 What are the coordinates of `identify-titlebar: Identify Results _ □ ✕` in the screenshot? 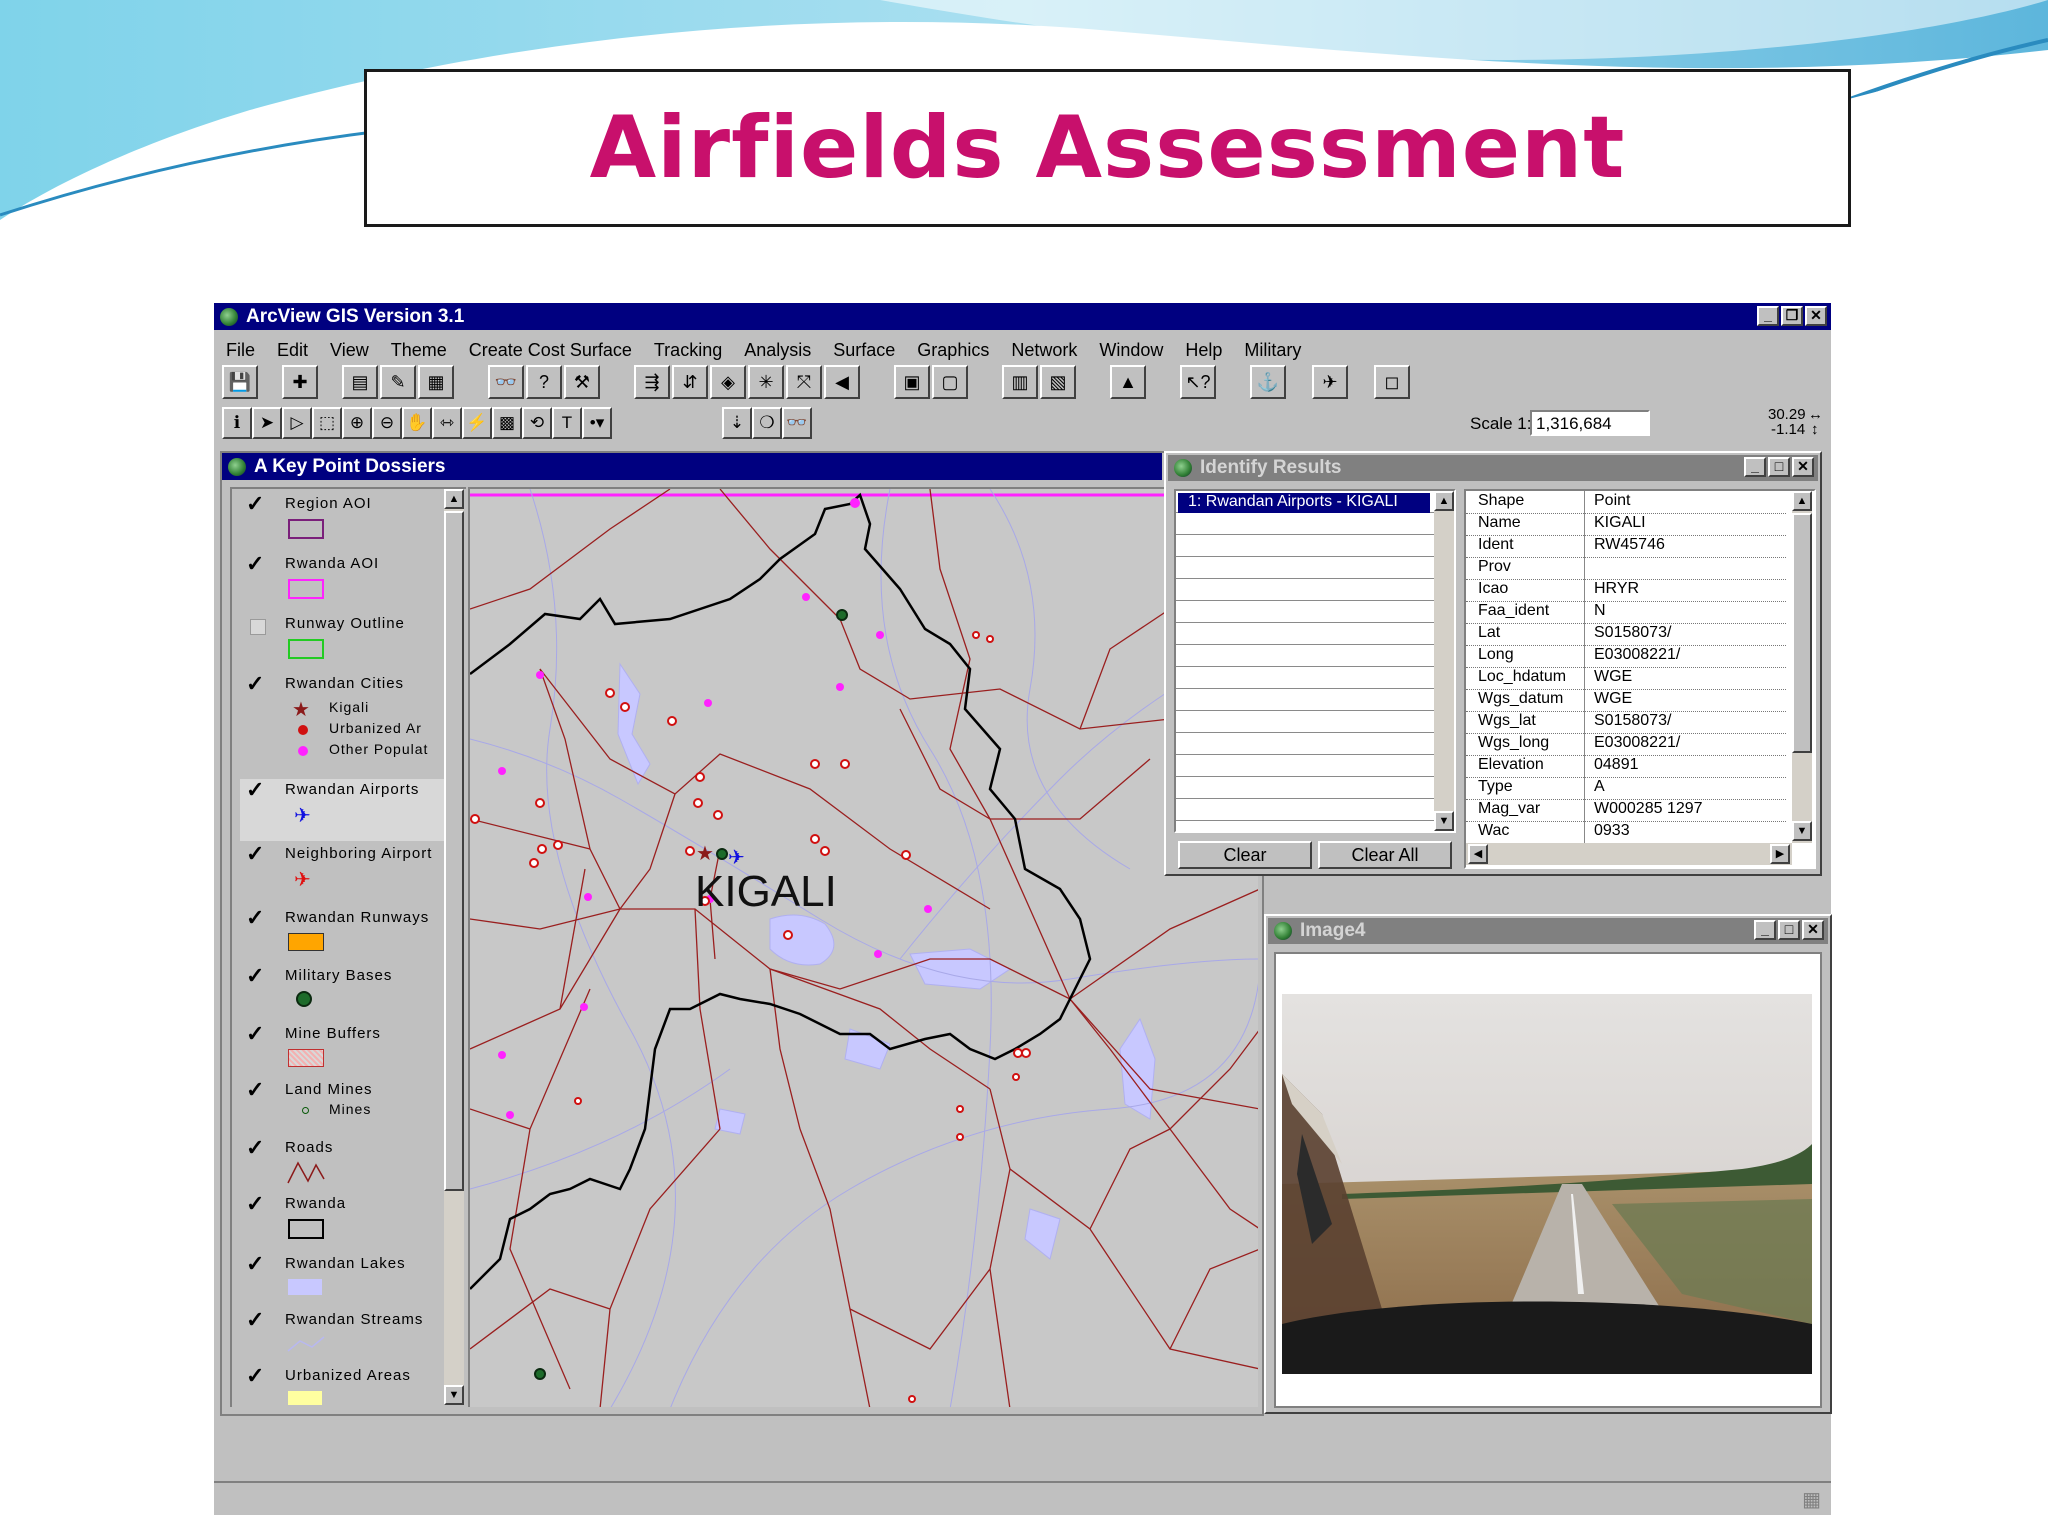 It's located at (1493, 468).